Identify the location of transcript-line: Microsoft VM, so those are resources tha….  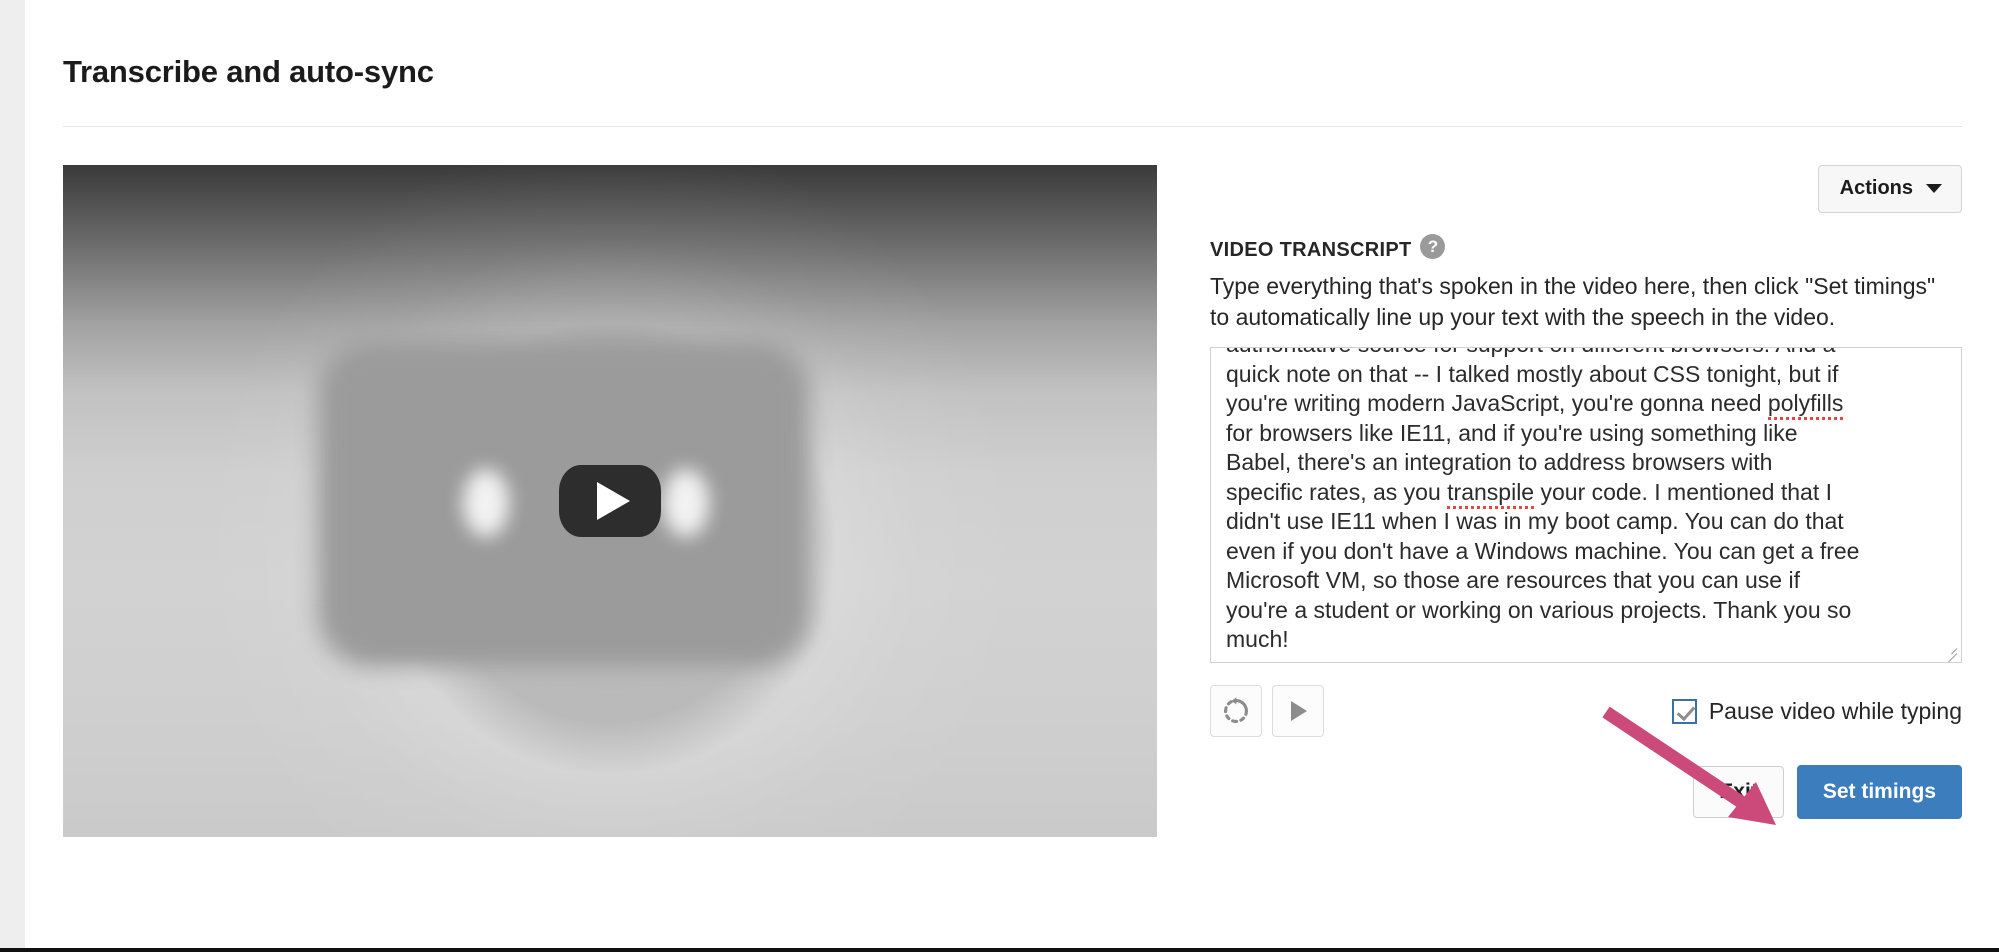
(1513, 580).